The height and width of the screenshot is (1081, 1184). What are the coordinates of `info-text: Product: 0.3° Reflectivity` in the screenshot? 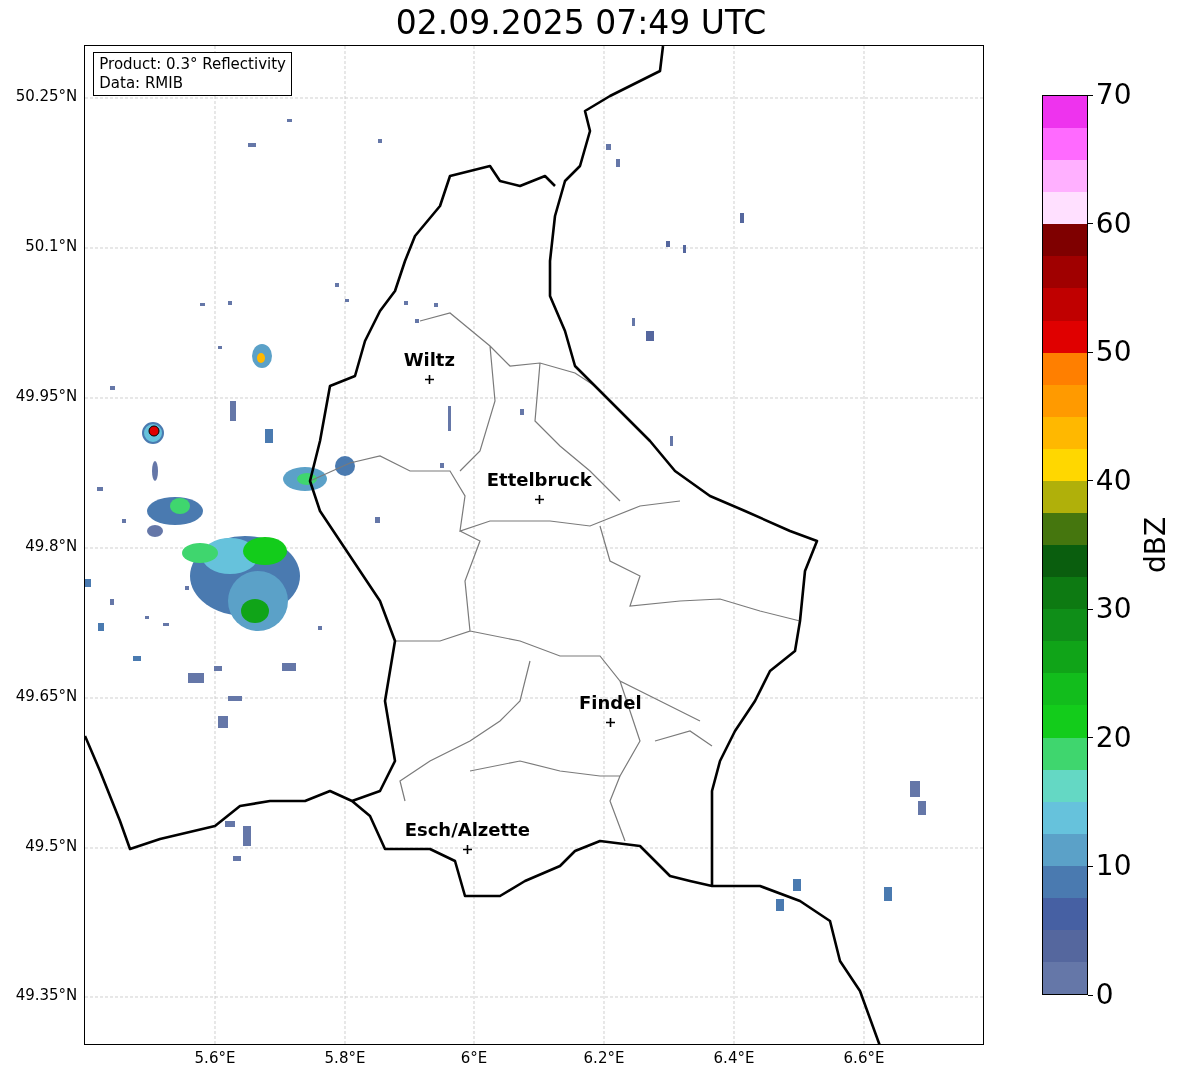 It's located at (192, 64).